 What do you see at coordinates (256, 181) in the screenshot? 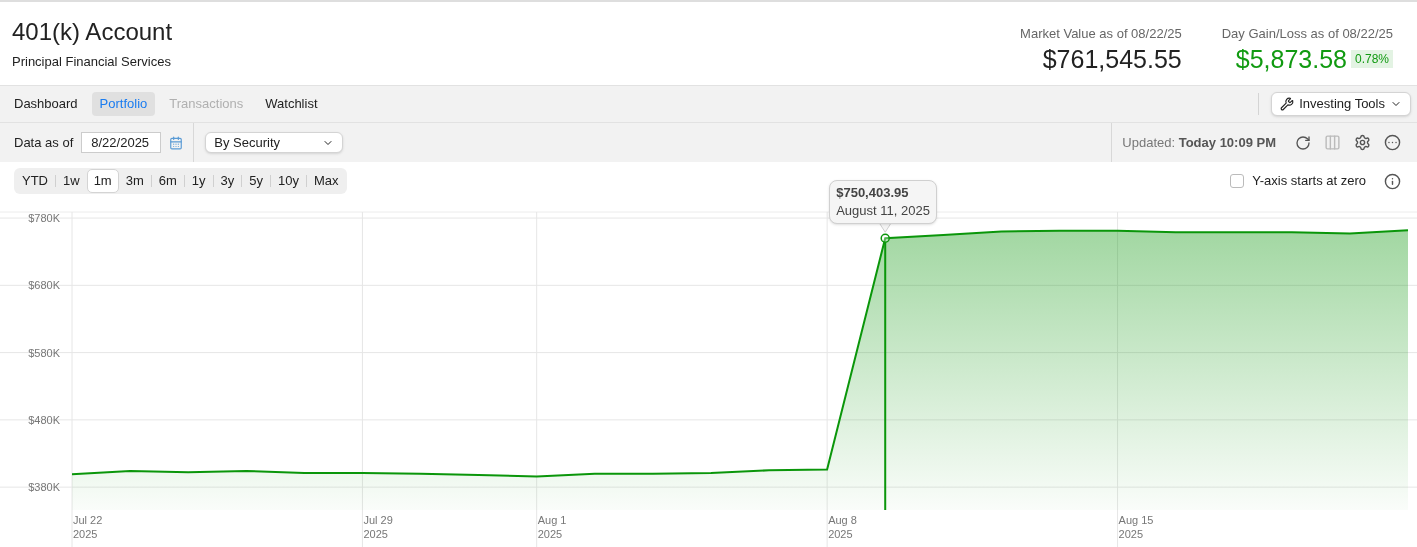
I see `range-button: 5y` at bounding box center [256, 181].